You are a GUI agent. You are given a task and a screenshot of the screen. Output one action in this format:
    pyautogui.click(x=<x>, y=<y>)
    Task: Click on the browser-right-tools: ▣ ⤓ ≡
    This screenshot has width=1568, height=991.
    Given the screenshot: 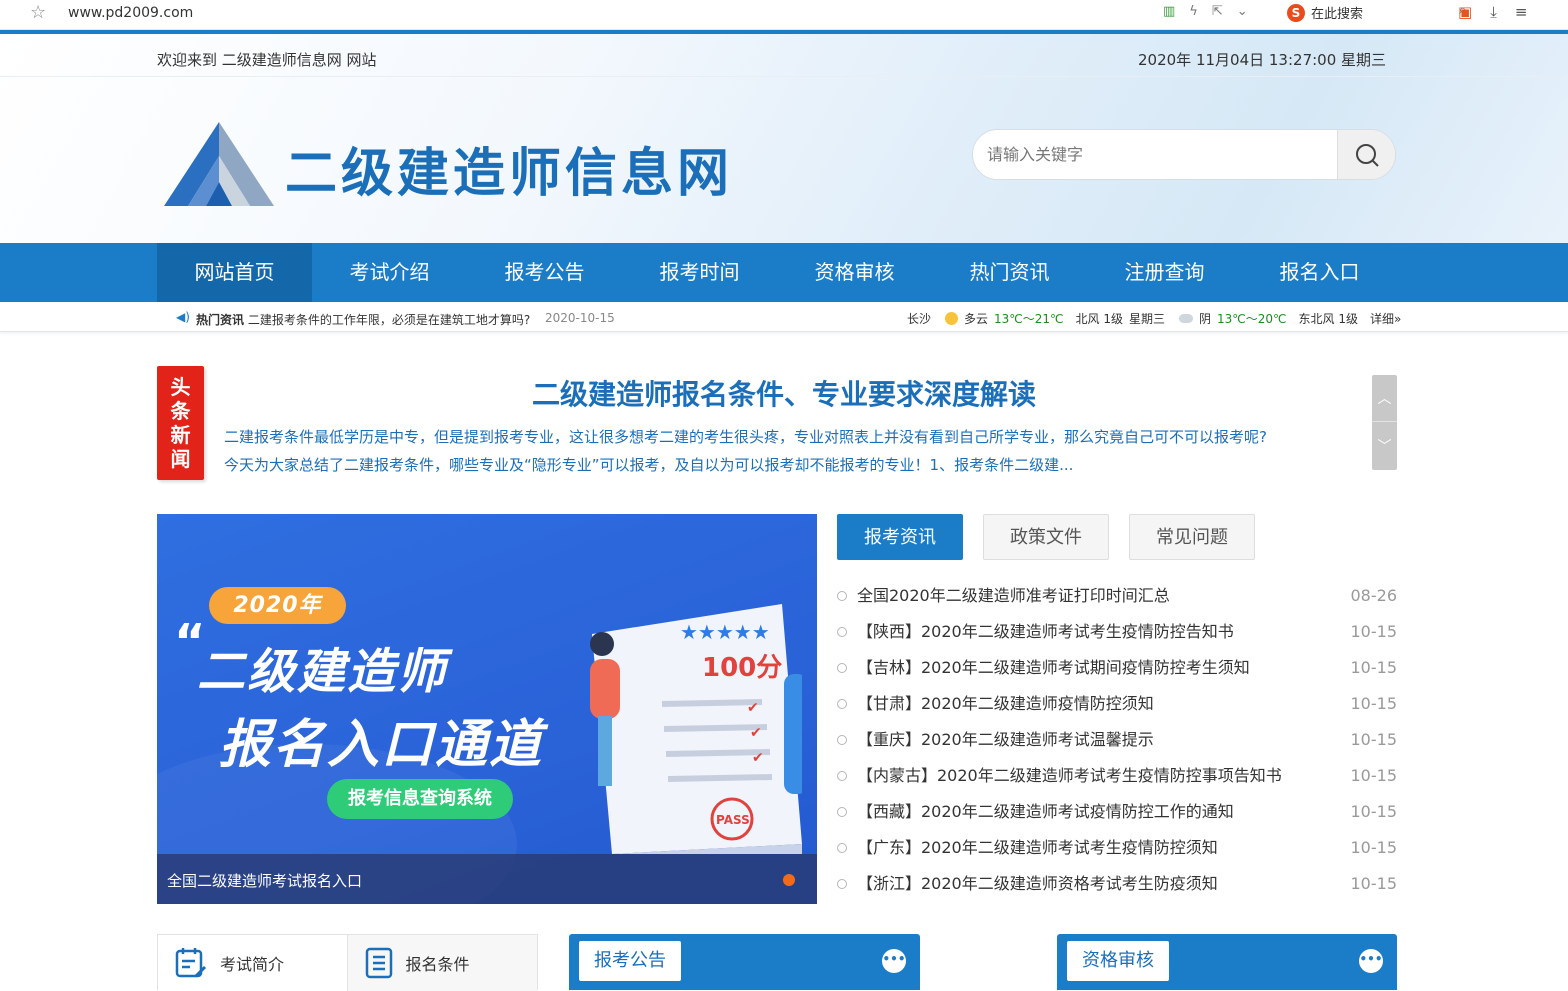 What is the action you would take?
    pyautogui.click(x=1492, y=12)
    